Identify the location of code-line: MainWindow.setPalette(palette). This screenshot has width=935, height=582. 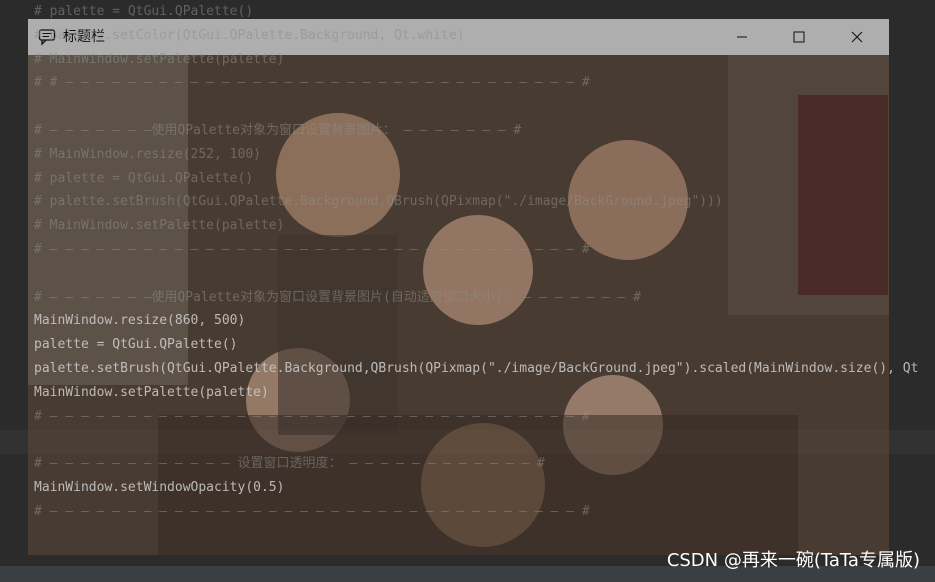
(151, 392).